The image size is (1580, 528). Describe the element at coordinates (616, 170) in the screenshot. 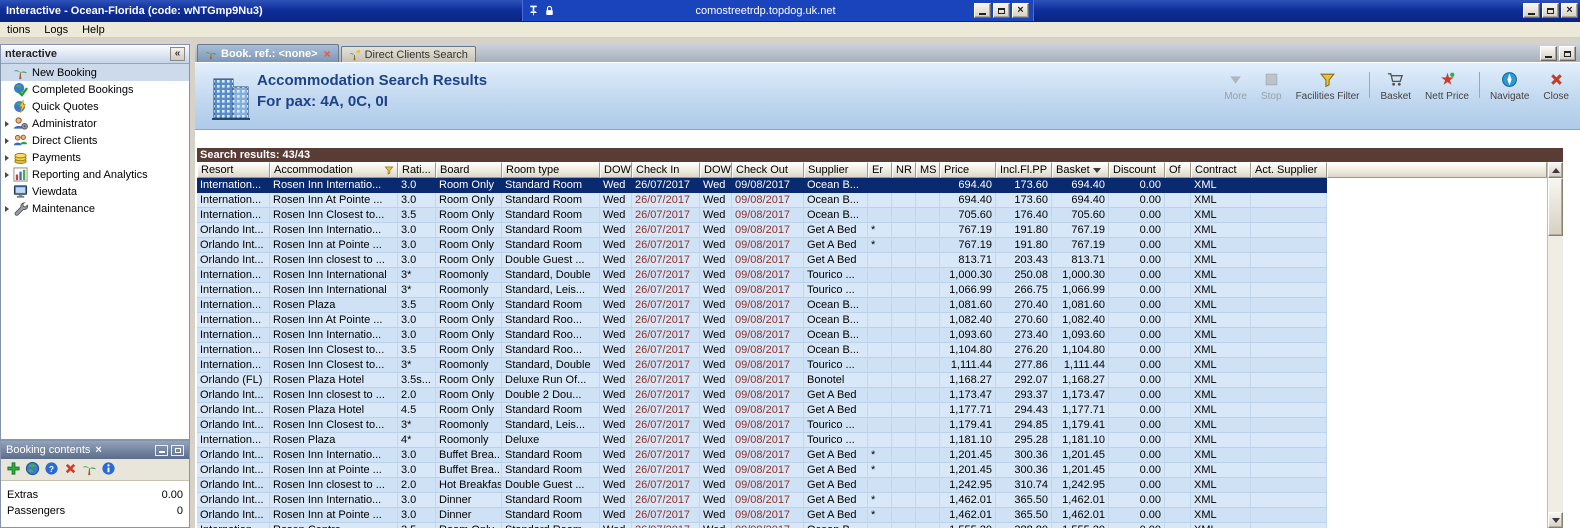

I see `column-header-dow-5: DOW` at that location.